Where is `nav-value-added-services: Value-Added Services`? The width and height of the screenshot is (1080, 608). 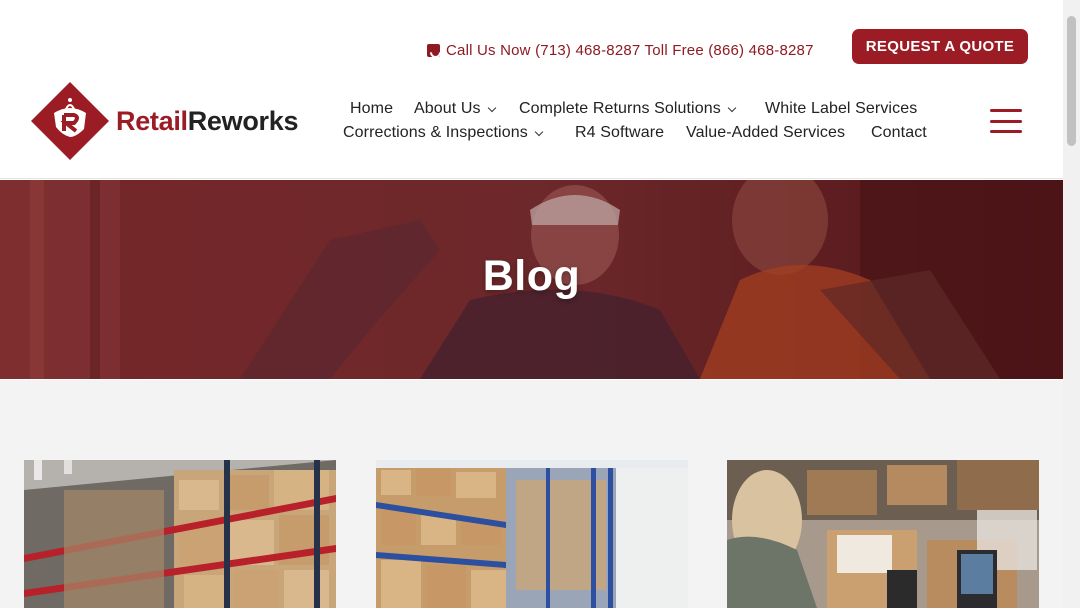 nav-value-added-services: Value-Added Services is located at coordinates (765, 133).